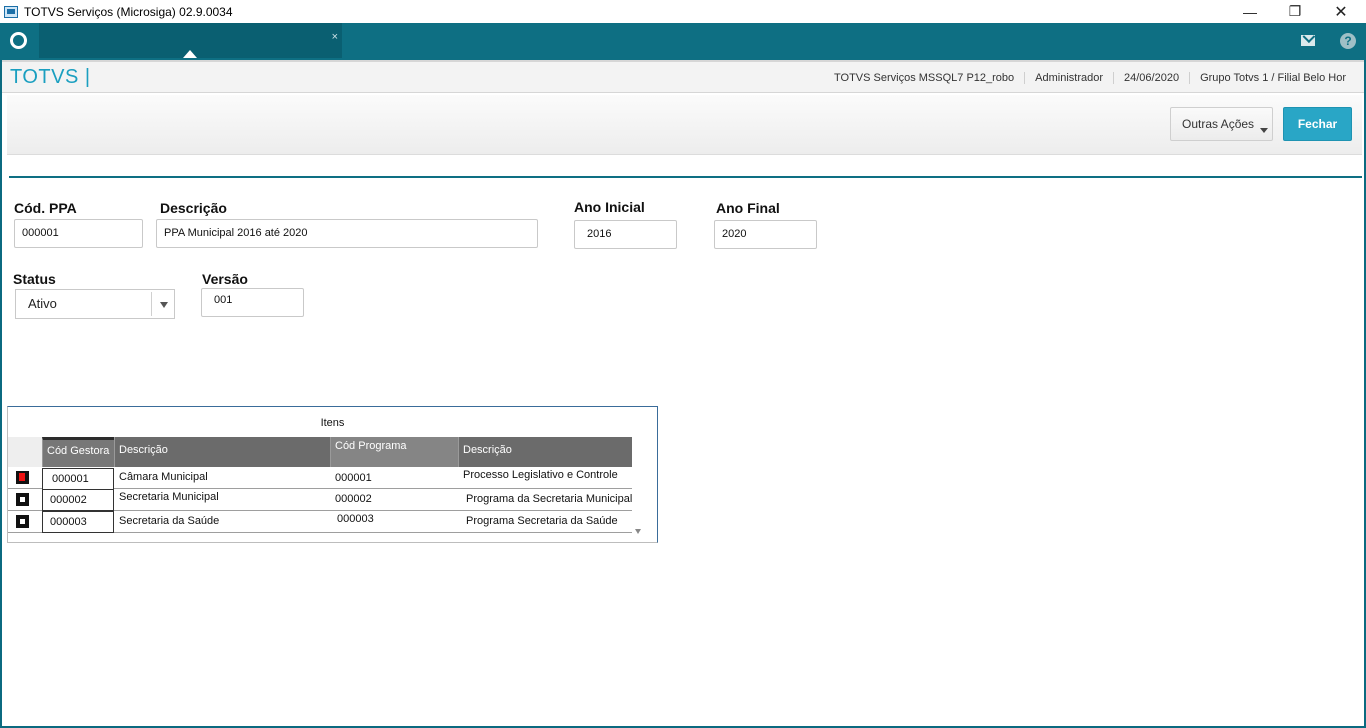 The height and width of the screenshot is (728, 1366). Describe the element at coordinates (95, 304) in the screenshot. I see `status-select: Ativo` at that location.